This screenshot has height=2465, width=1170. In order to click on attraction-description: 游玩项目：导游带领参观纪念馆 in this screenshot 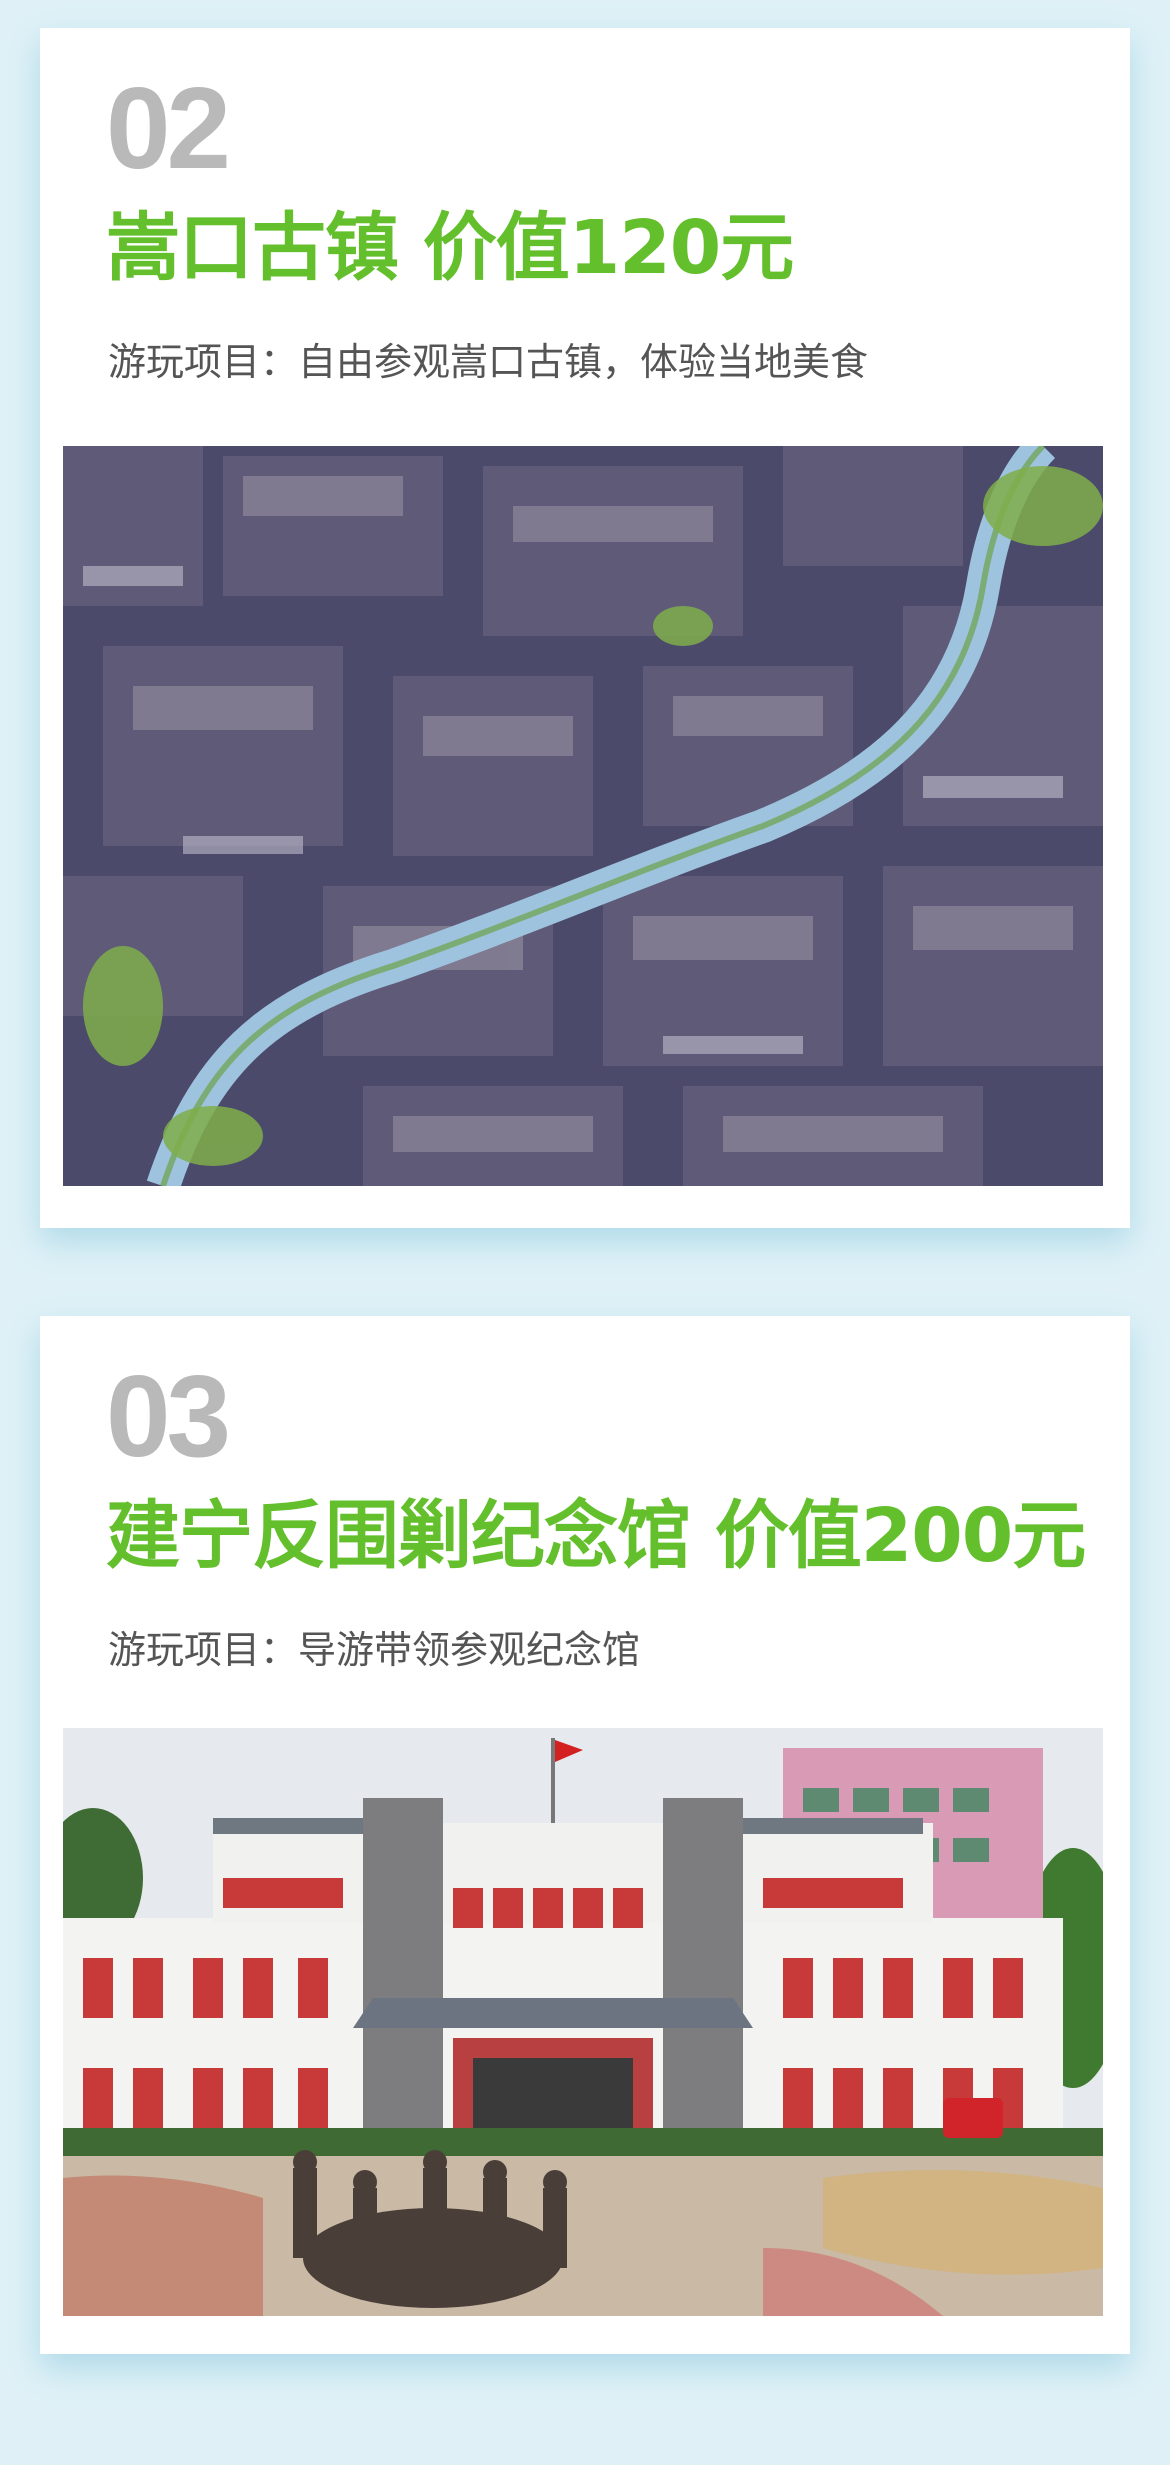, I will do `click(374, 1650)`.